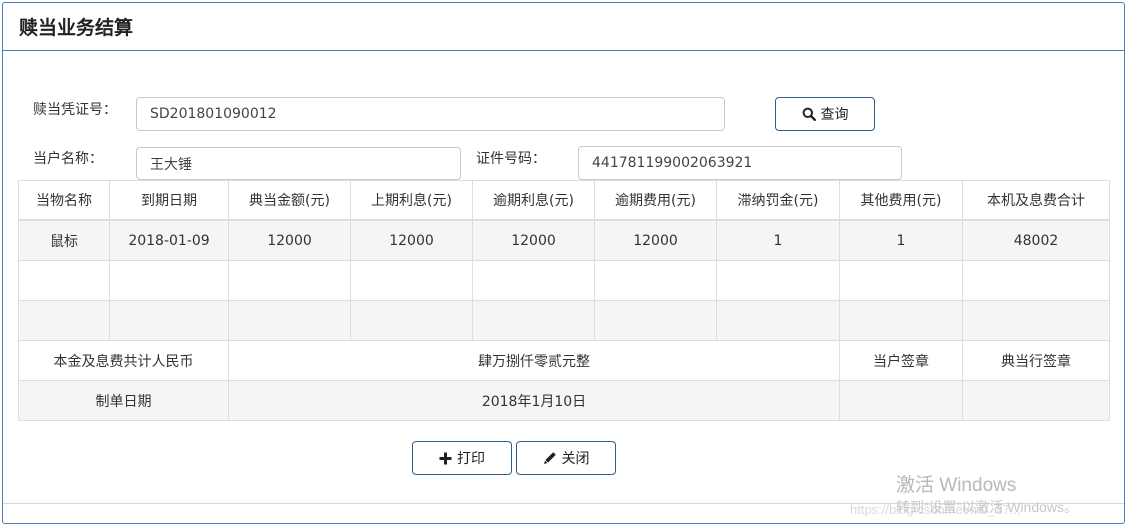  I want to click on column-header: 滞纳罚金(元), so click(778, 200).